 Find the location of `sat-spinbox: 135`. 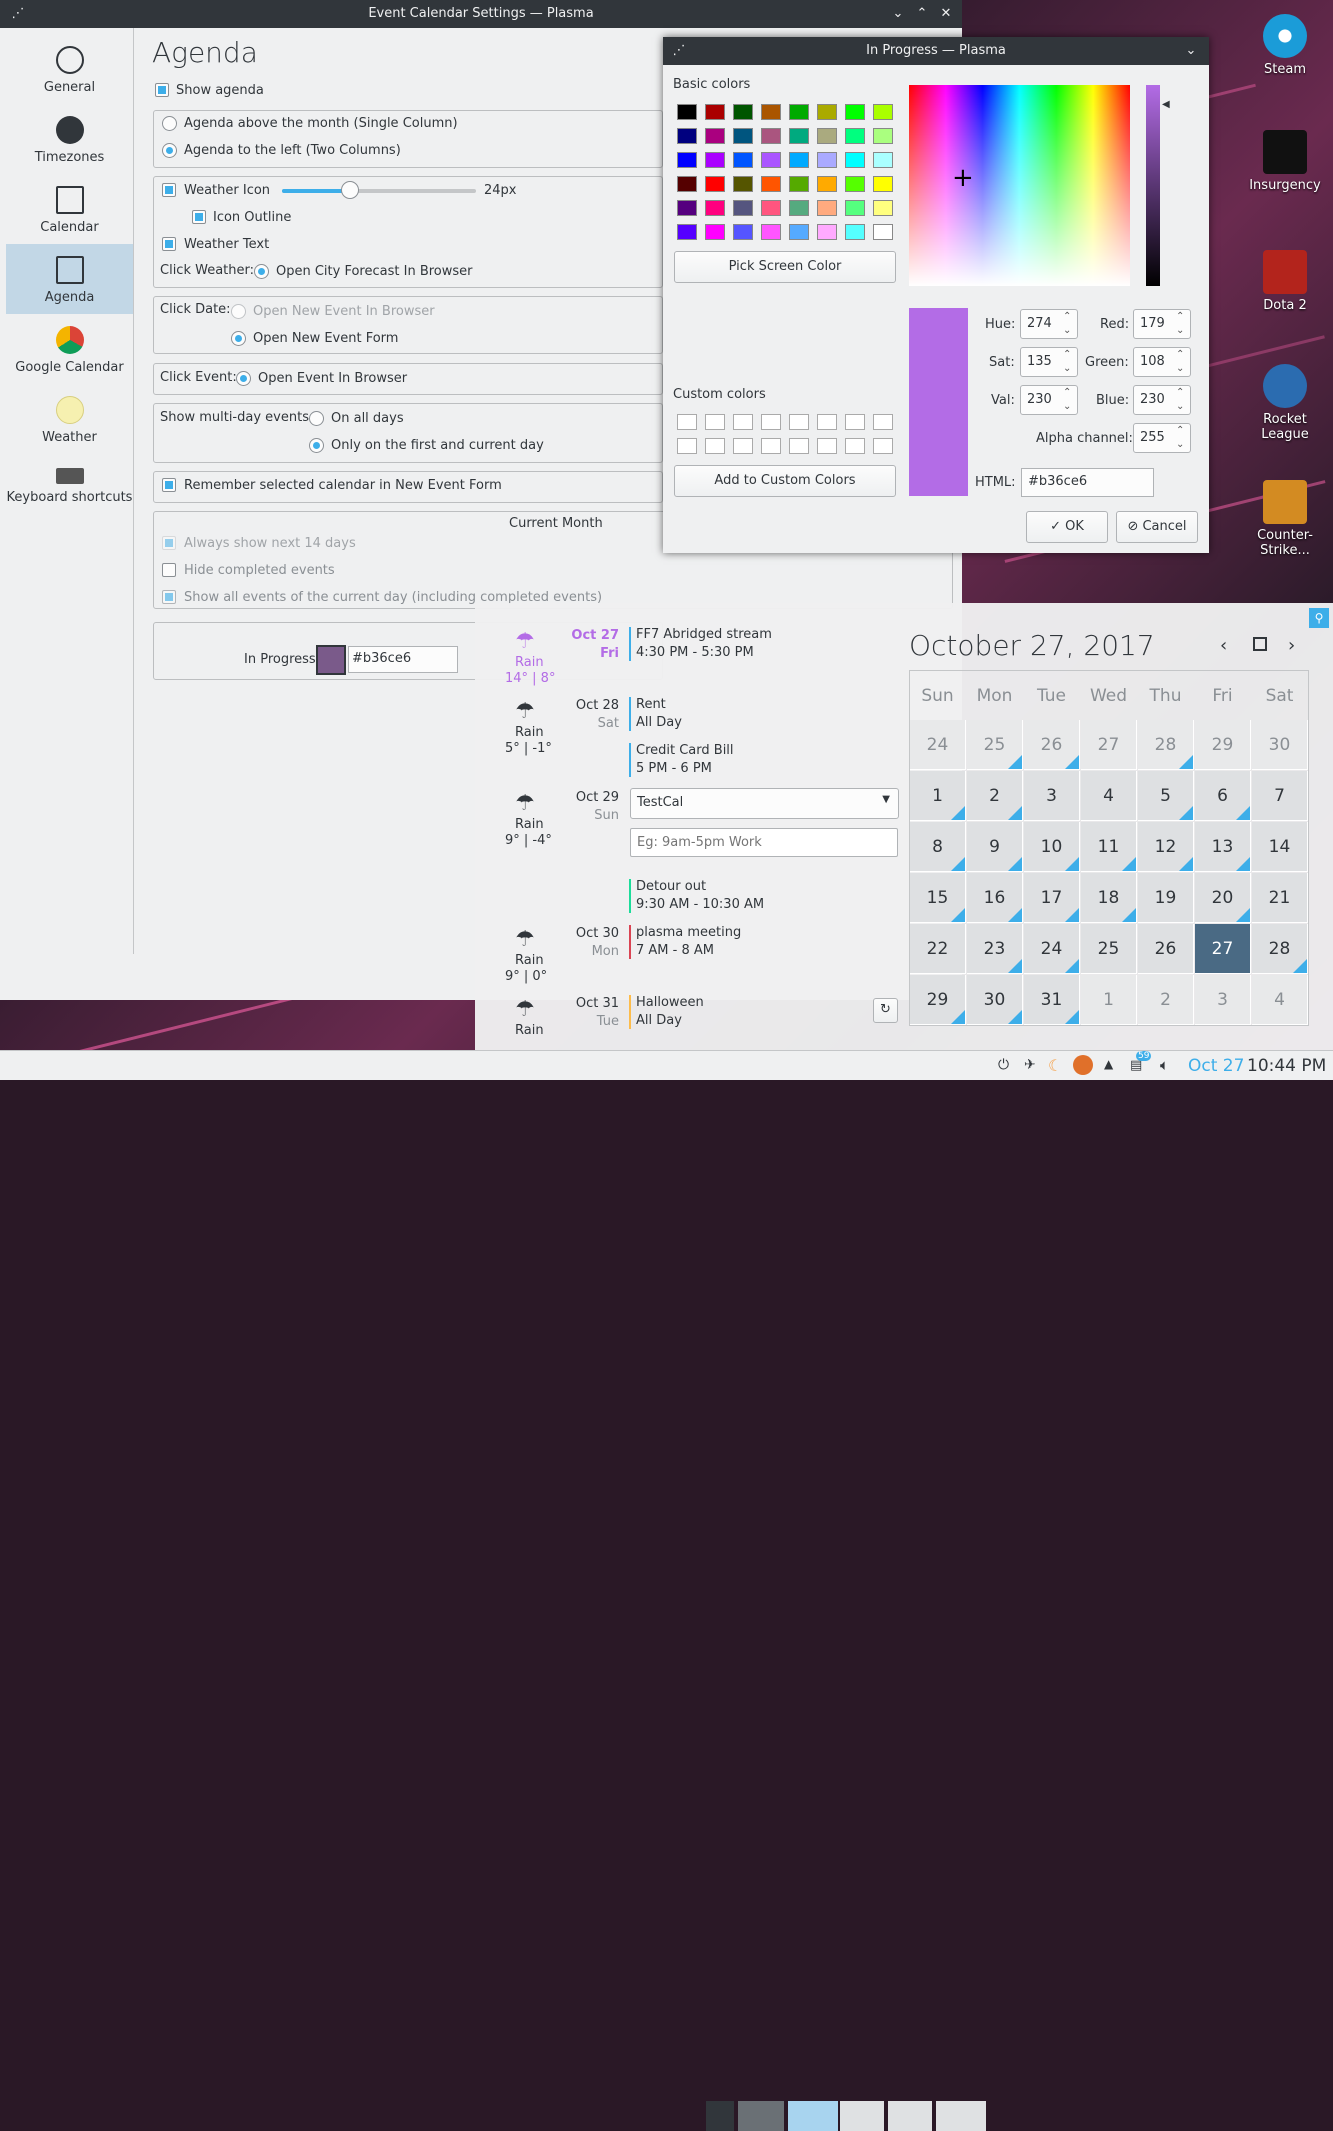

sat-spinbox: 135 is located at coordinates (1049, 362).